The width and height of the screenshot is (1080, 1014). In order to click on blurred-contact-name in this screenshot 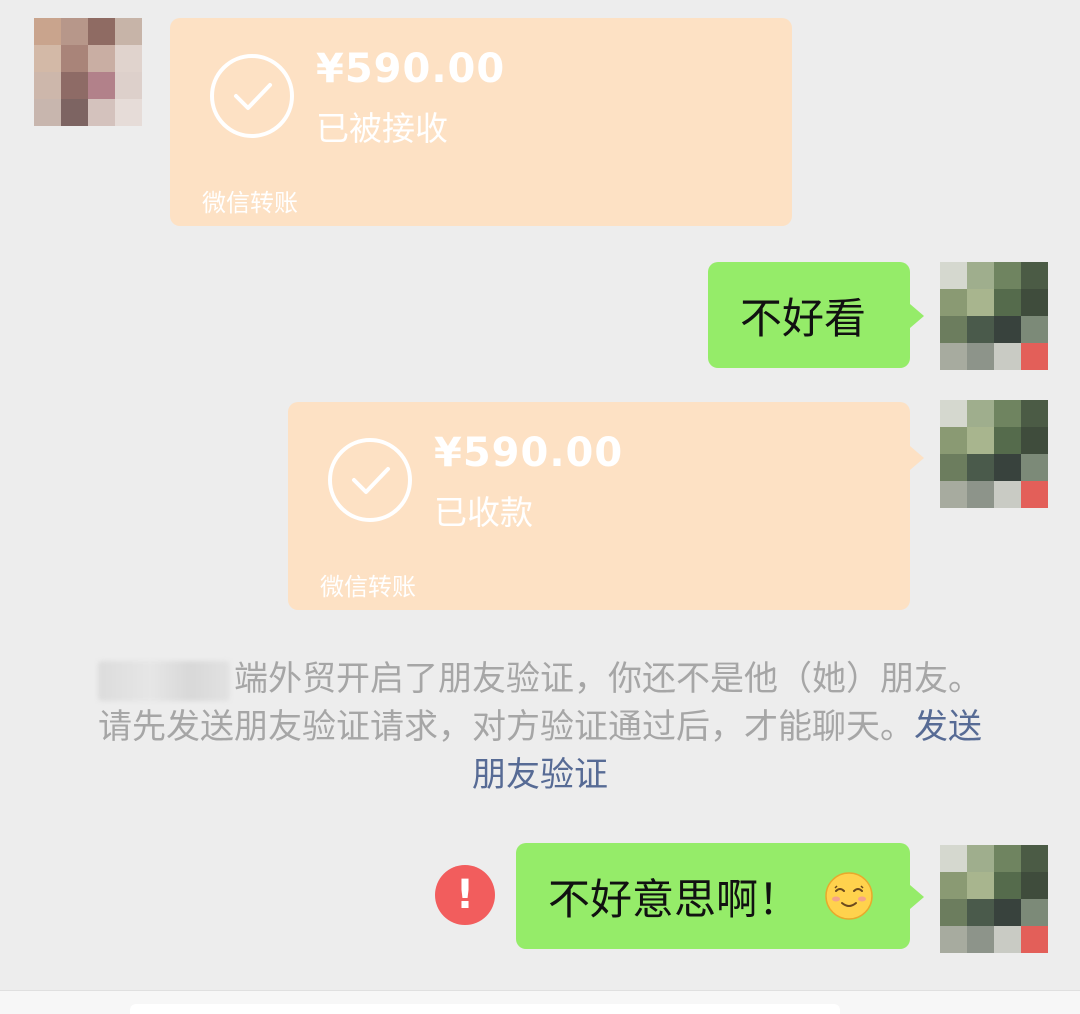, I will do `click(164, 680)`.